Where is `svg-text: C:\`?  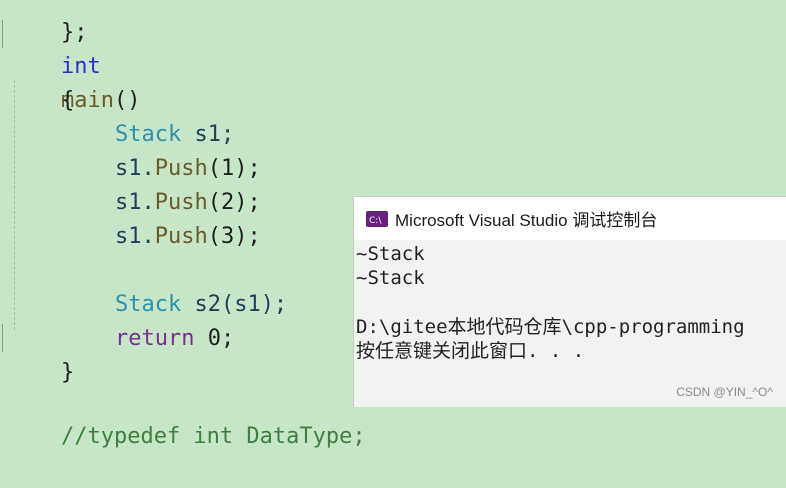 svg-text: C:\ is located at coordinates (375, 221).